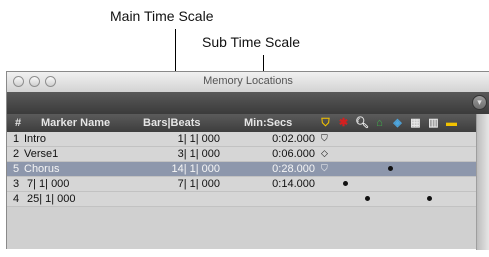 This screenshot has height=257, width=489. What do you see at coordinates (242, 199) in the screenshot?
I see `table-row: 4 25| 1| 000` at bounding box center [242, 199].